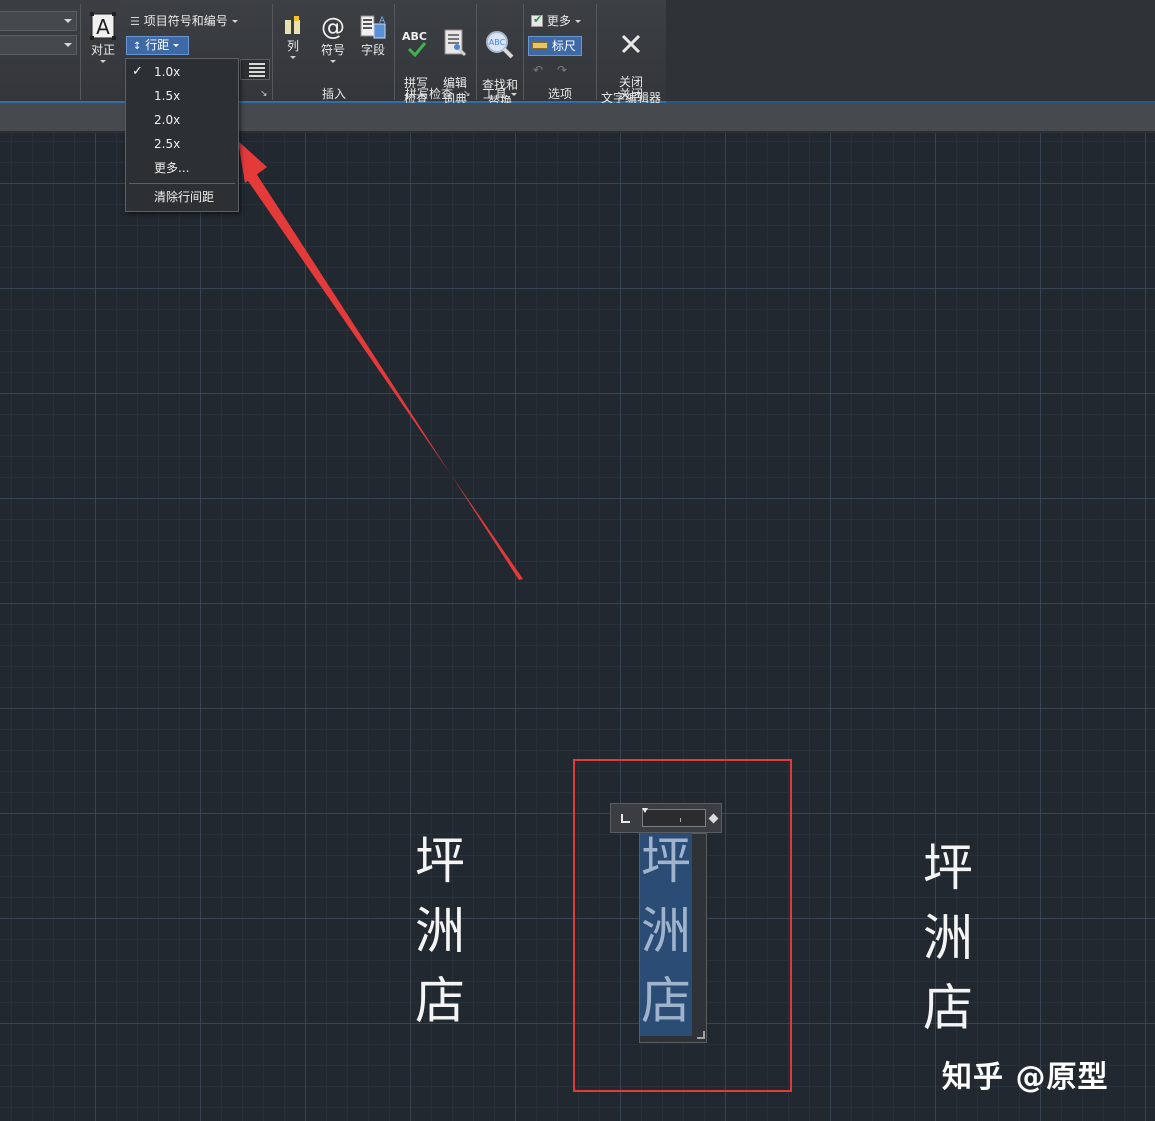 The width and height of the screenshot is (1155, 1121). Describe the element at coordinates (910, 51) in the screenshot. I see `ribbon-empty-area` at that location.